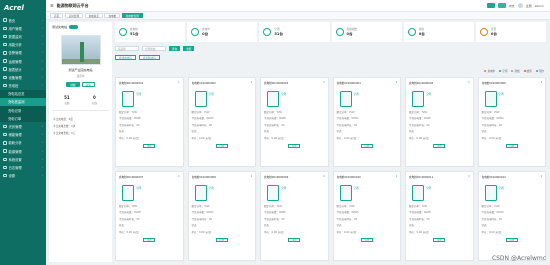 The image size is (550, 265). I want to click on sidebar-item: 充电订单, so click(23, 118).